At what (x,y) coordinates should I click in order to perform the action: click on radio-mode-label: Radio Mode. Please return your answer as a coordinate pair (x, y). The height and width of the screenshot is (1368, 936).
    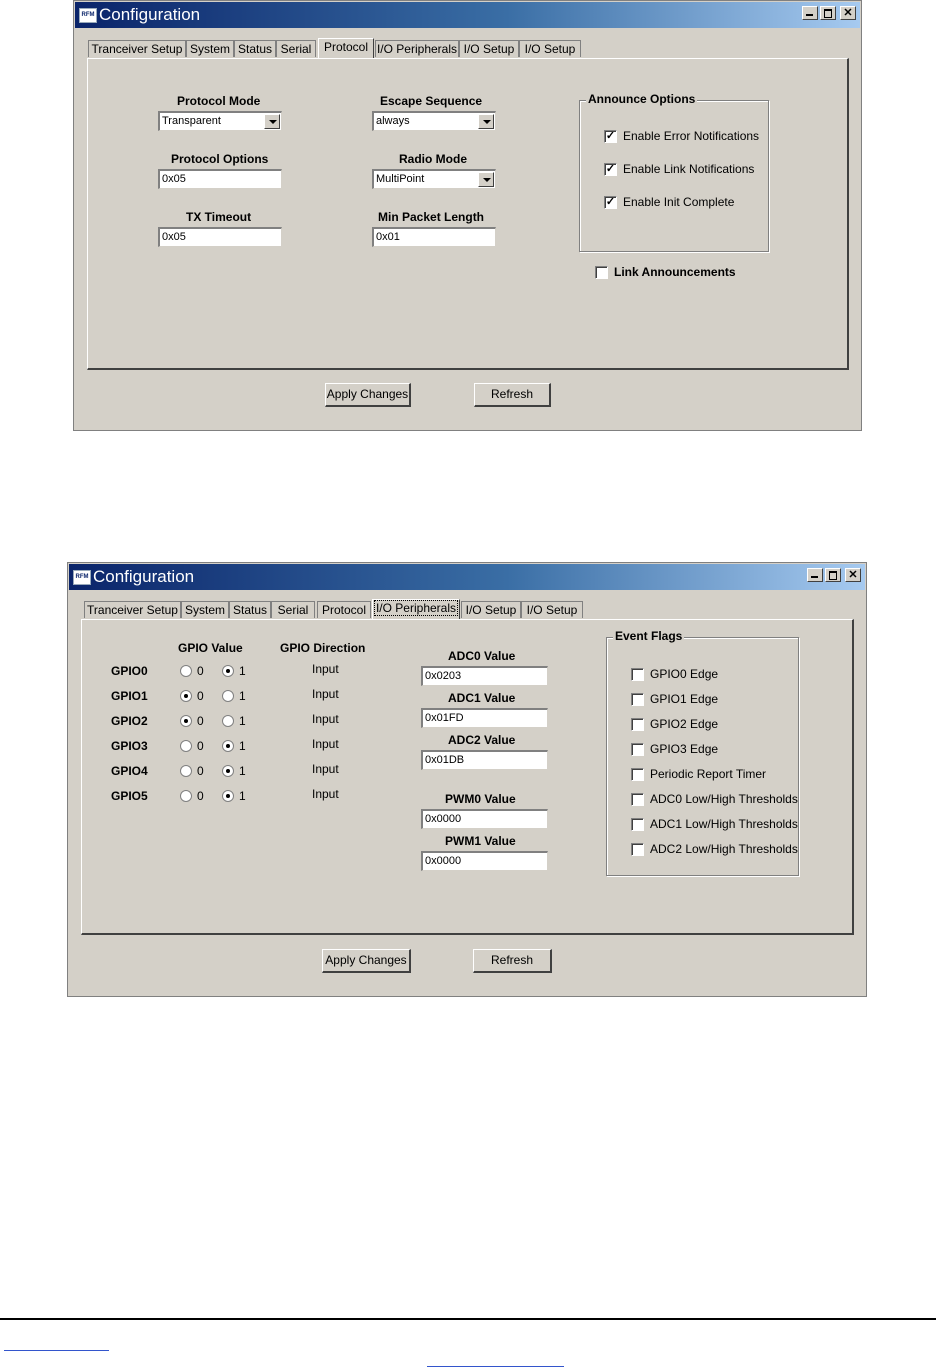
    Looking at the image, I should click on (433, 159).